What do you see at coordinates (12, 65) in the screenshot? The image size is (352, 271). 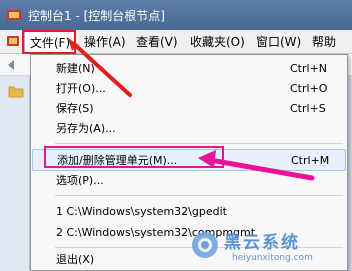 I see `back-arrow-icon` at bounding box center [12, 65].